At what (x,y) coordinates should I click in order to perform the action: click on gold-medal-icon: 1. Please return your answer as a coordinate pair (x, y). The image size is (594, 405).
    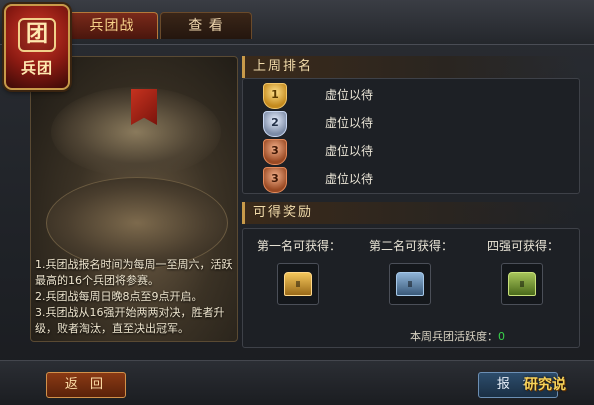
    Looking at the image, I should click on (275, 96).